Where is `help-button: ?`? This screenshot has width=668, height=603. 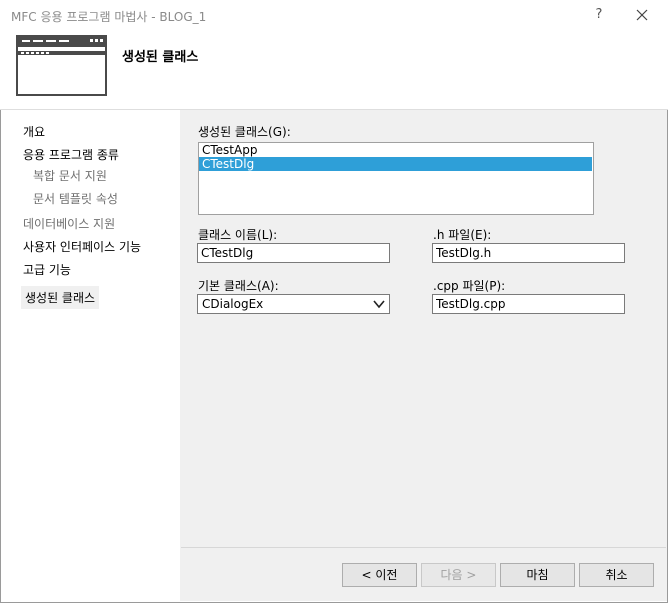 help-button: ? is located at coordinates (599, 15).